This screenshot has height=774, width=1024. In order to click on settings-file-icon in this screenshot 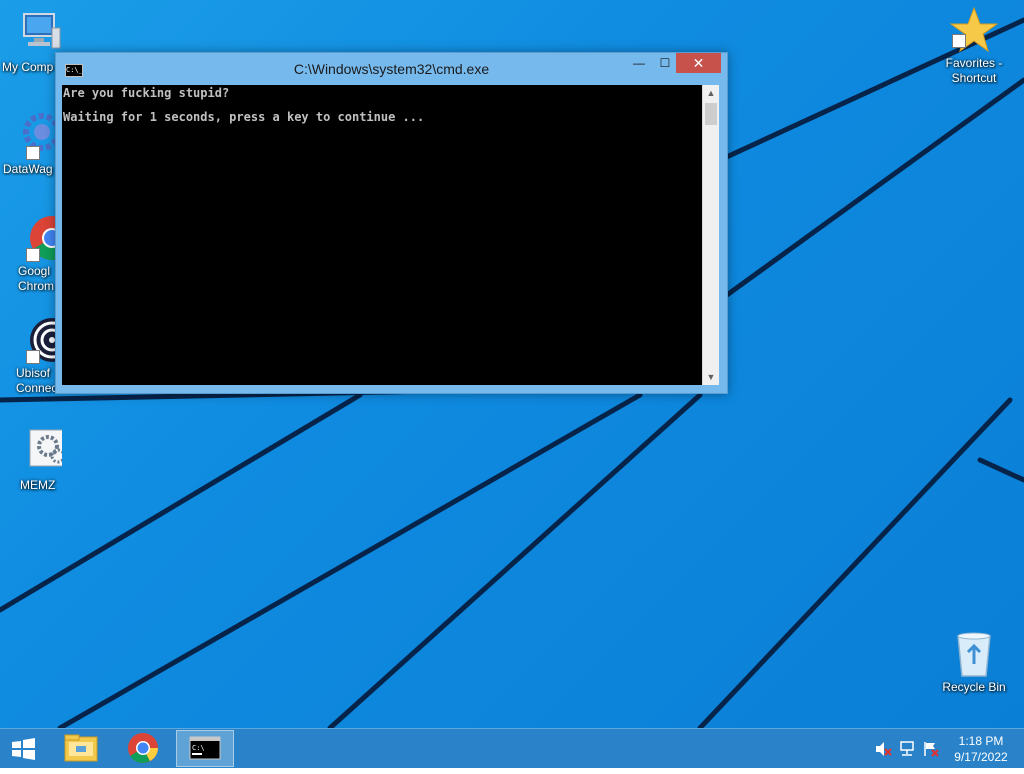, I will do `click(44, 452)`.